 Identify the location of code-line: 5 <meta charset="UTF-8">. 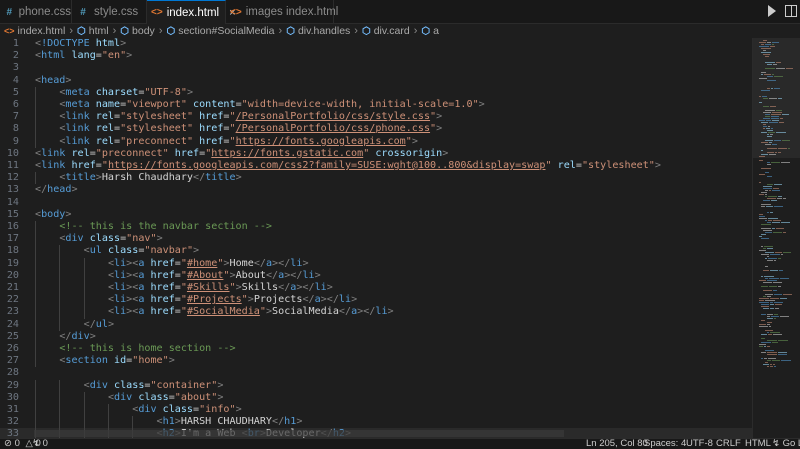
(376, 92).